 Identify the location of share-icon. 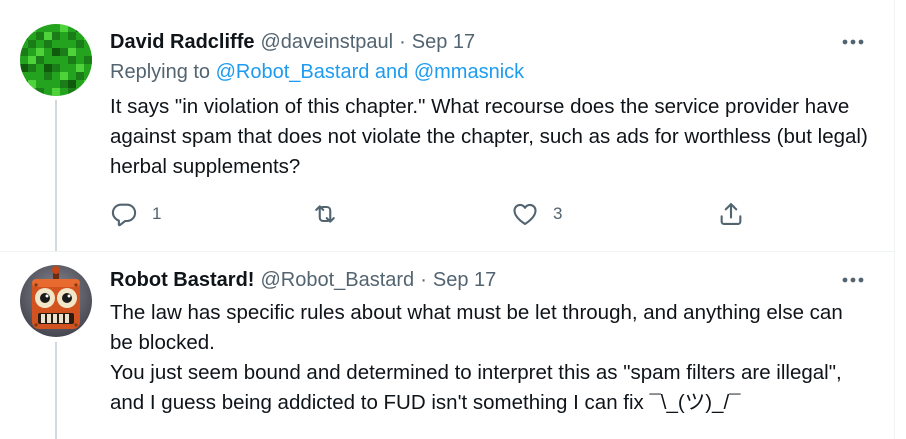
(731, 214).